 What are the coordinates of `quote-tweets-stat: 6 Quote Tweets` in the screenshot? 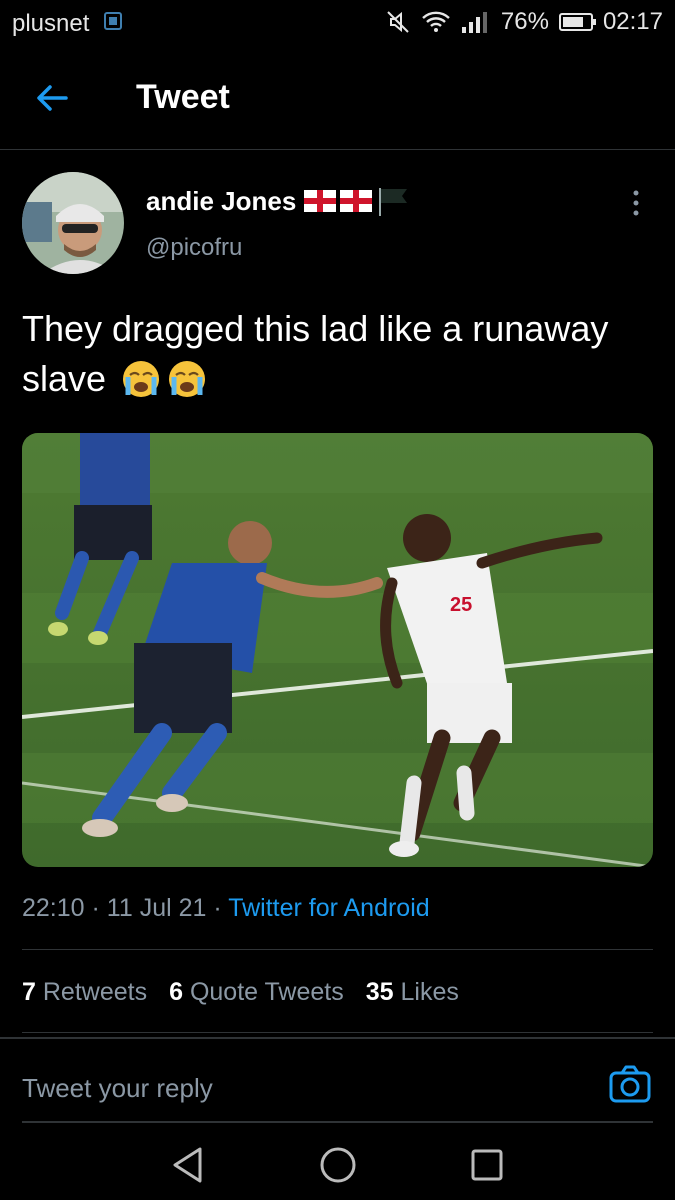 It's located at (256, 992).